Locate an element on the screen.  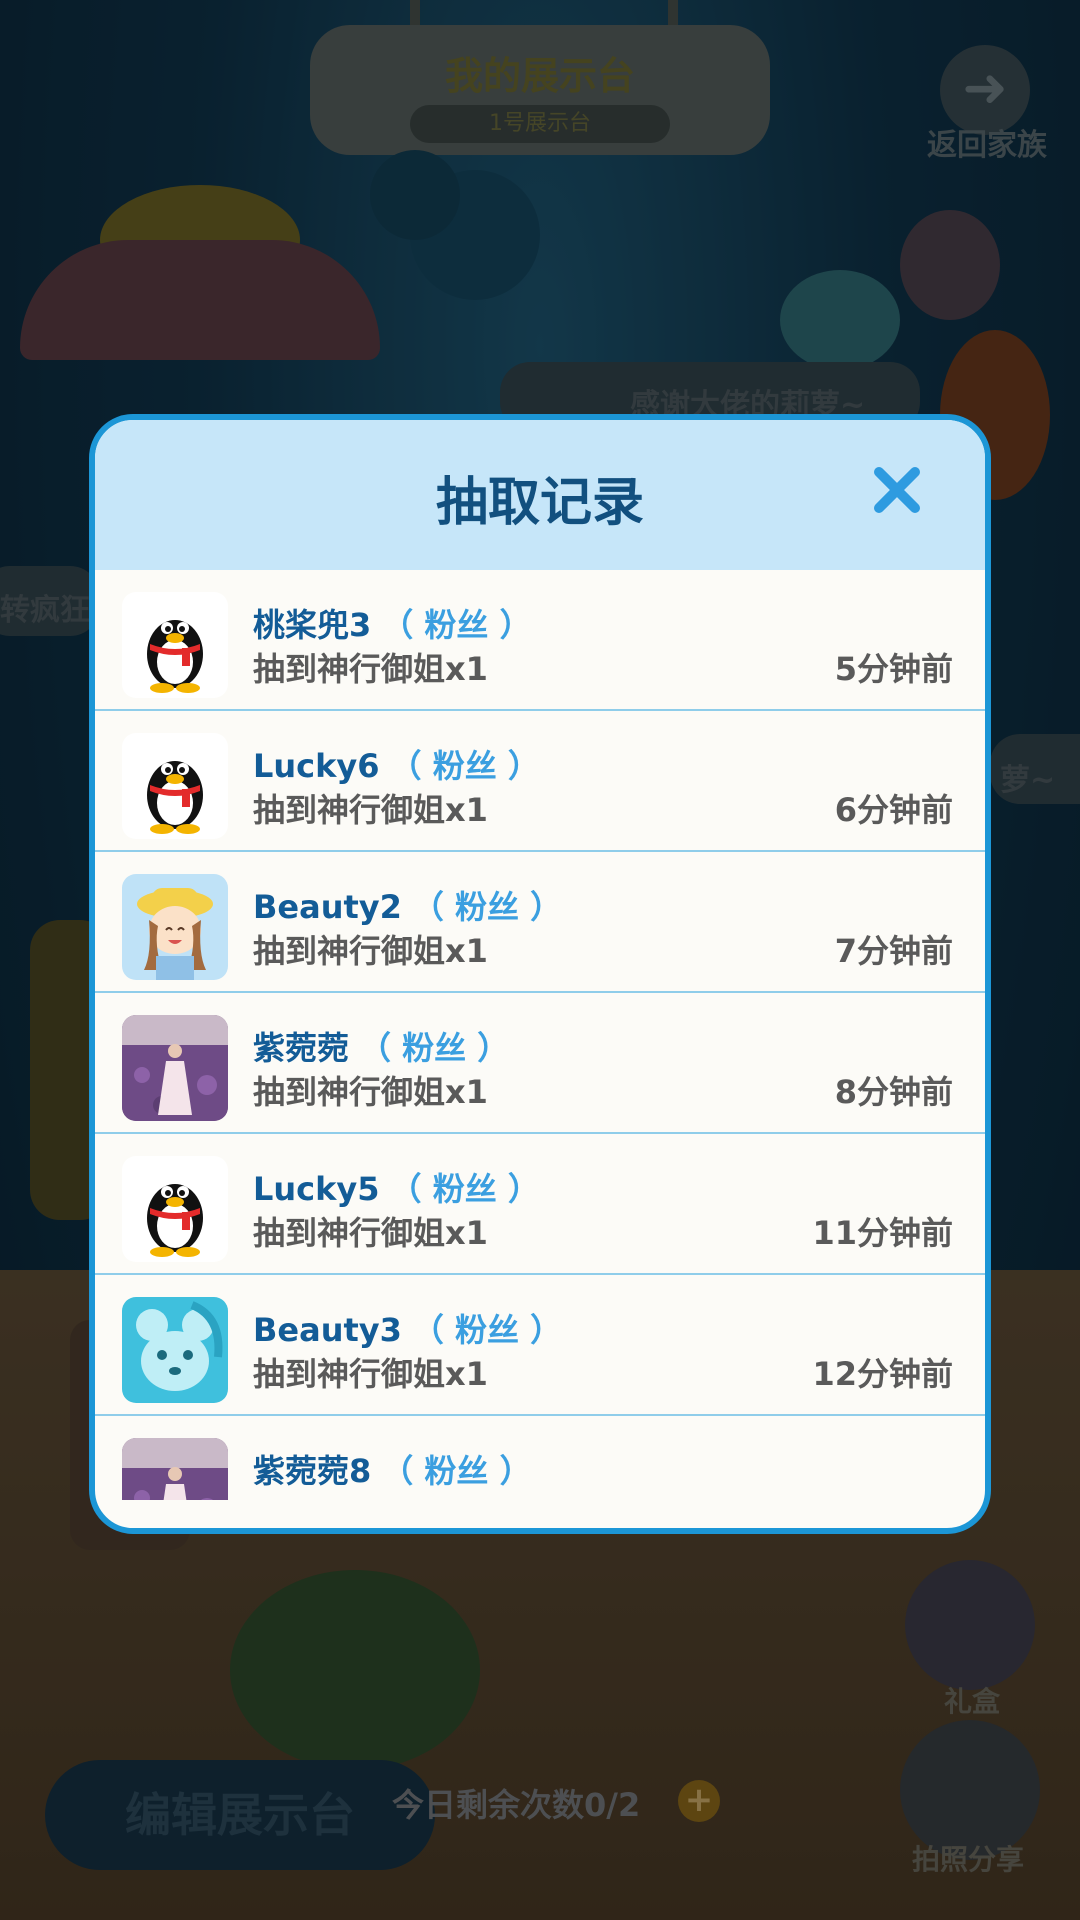
timestamp: 12分钟前 is located at coordinates (882, 1374).